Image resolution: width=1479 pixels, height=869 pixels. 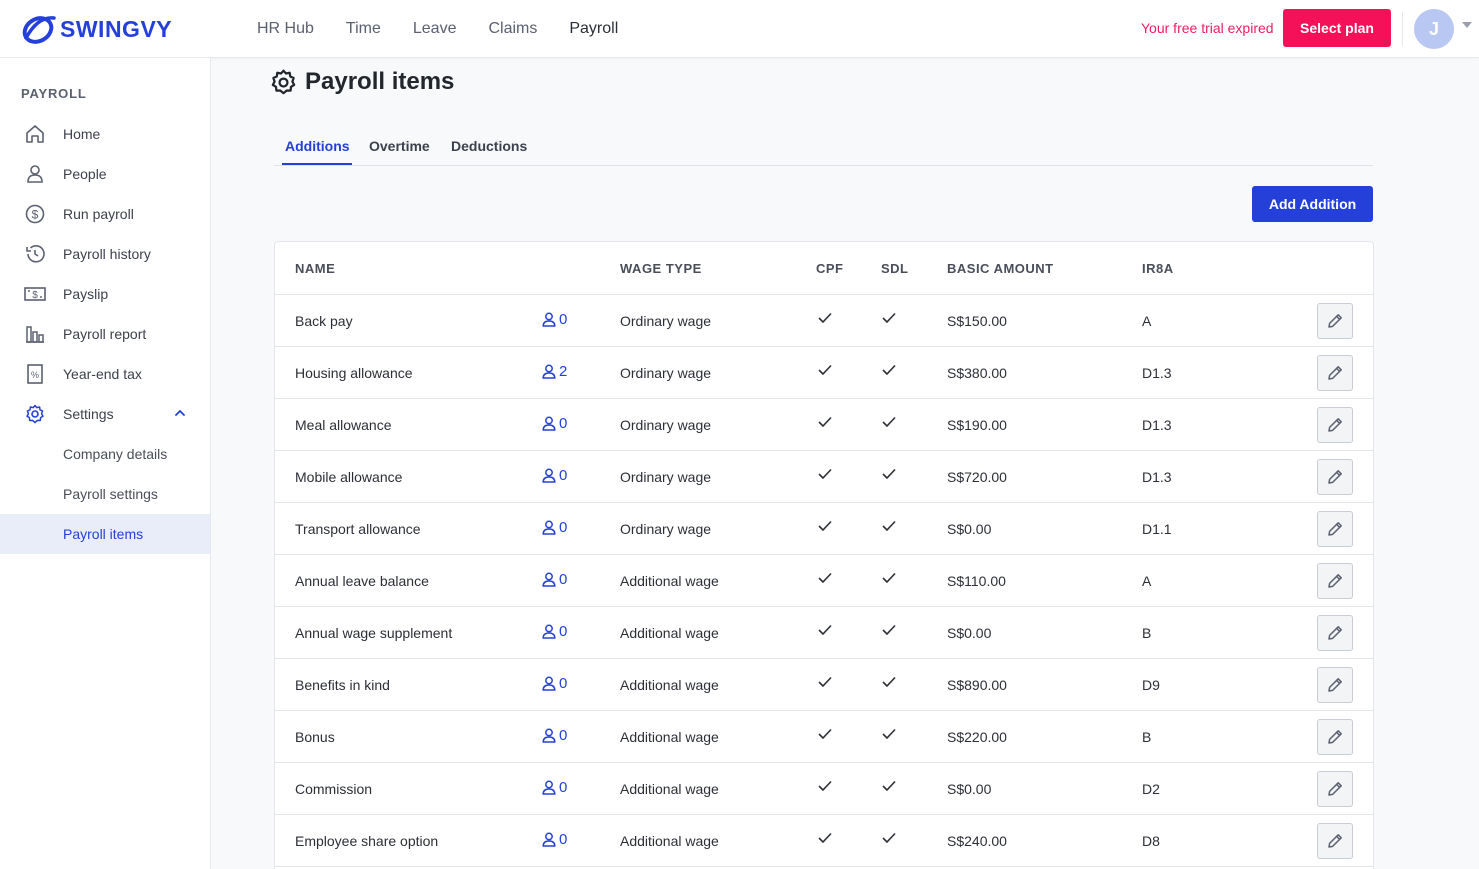 I want to click on sidebar-item-label: Company details, so click(x=115, y=454).